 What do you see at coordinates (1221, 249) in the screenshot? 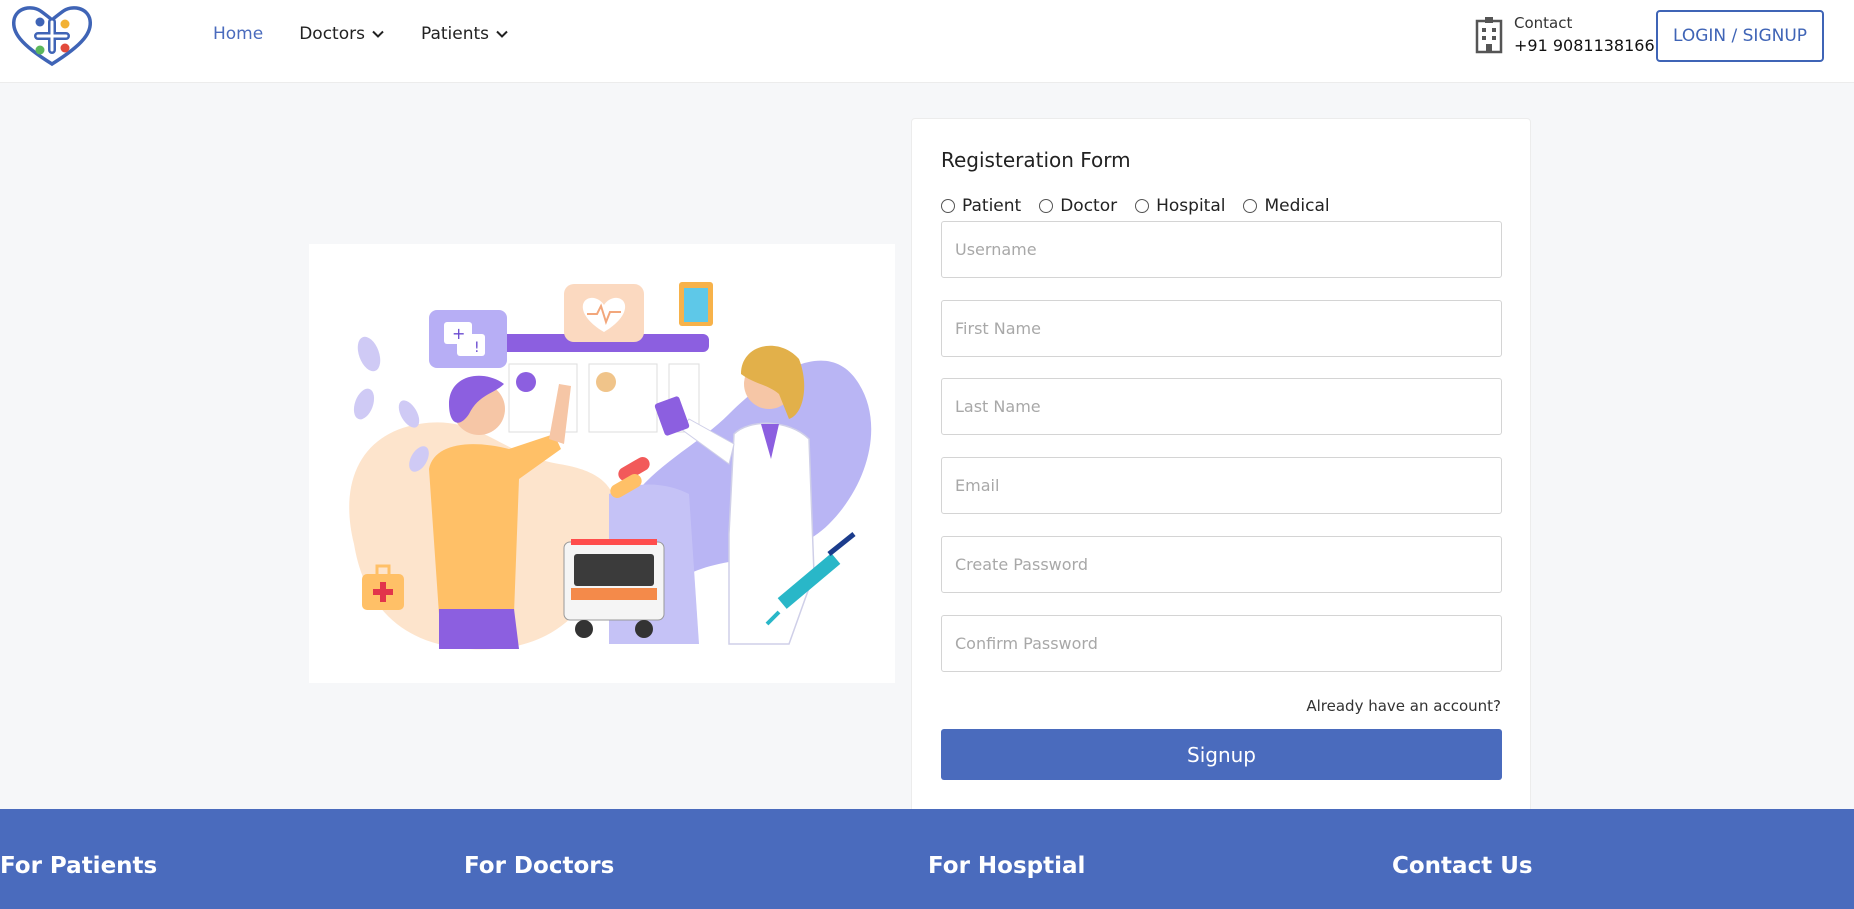
I see `username-field` at bounding box center [1221, 249].